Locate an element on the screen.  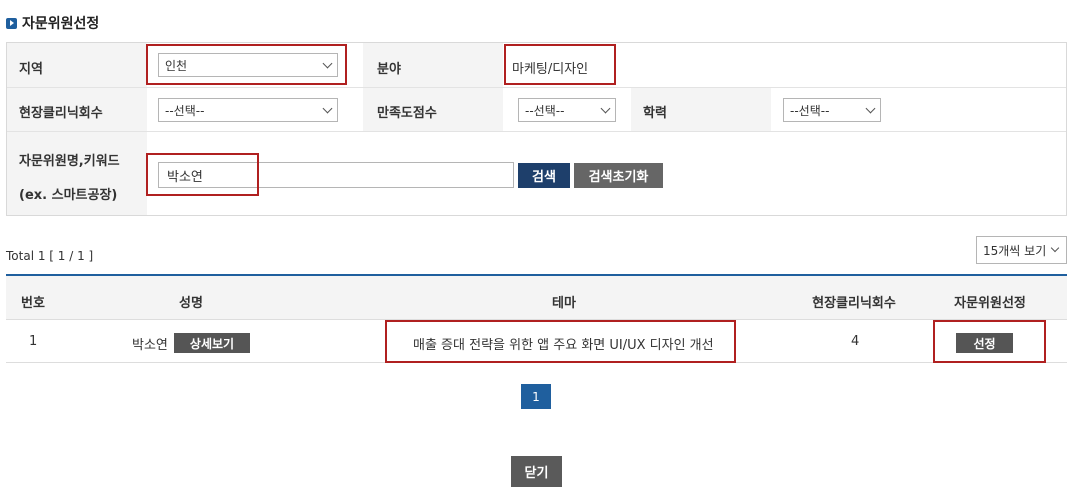
keyword-example: (ex. 스마트공장) is located at coordinates (68, 195).